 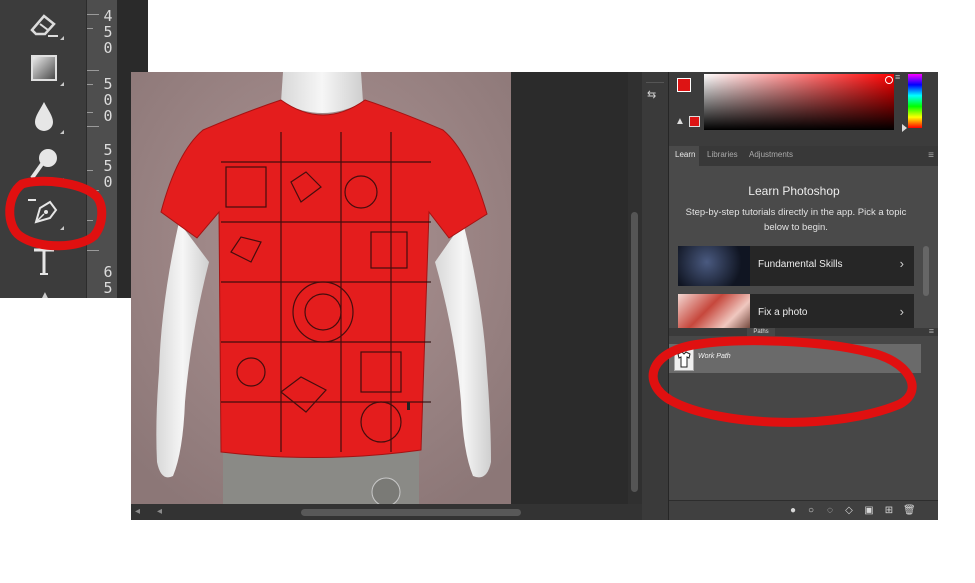 What do you see at coordinates (926, 271) in the screenshot?
I see `learn-scrollbar` at bounding box center [926, 271].